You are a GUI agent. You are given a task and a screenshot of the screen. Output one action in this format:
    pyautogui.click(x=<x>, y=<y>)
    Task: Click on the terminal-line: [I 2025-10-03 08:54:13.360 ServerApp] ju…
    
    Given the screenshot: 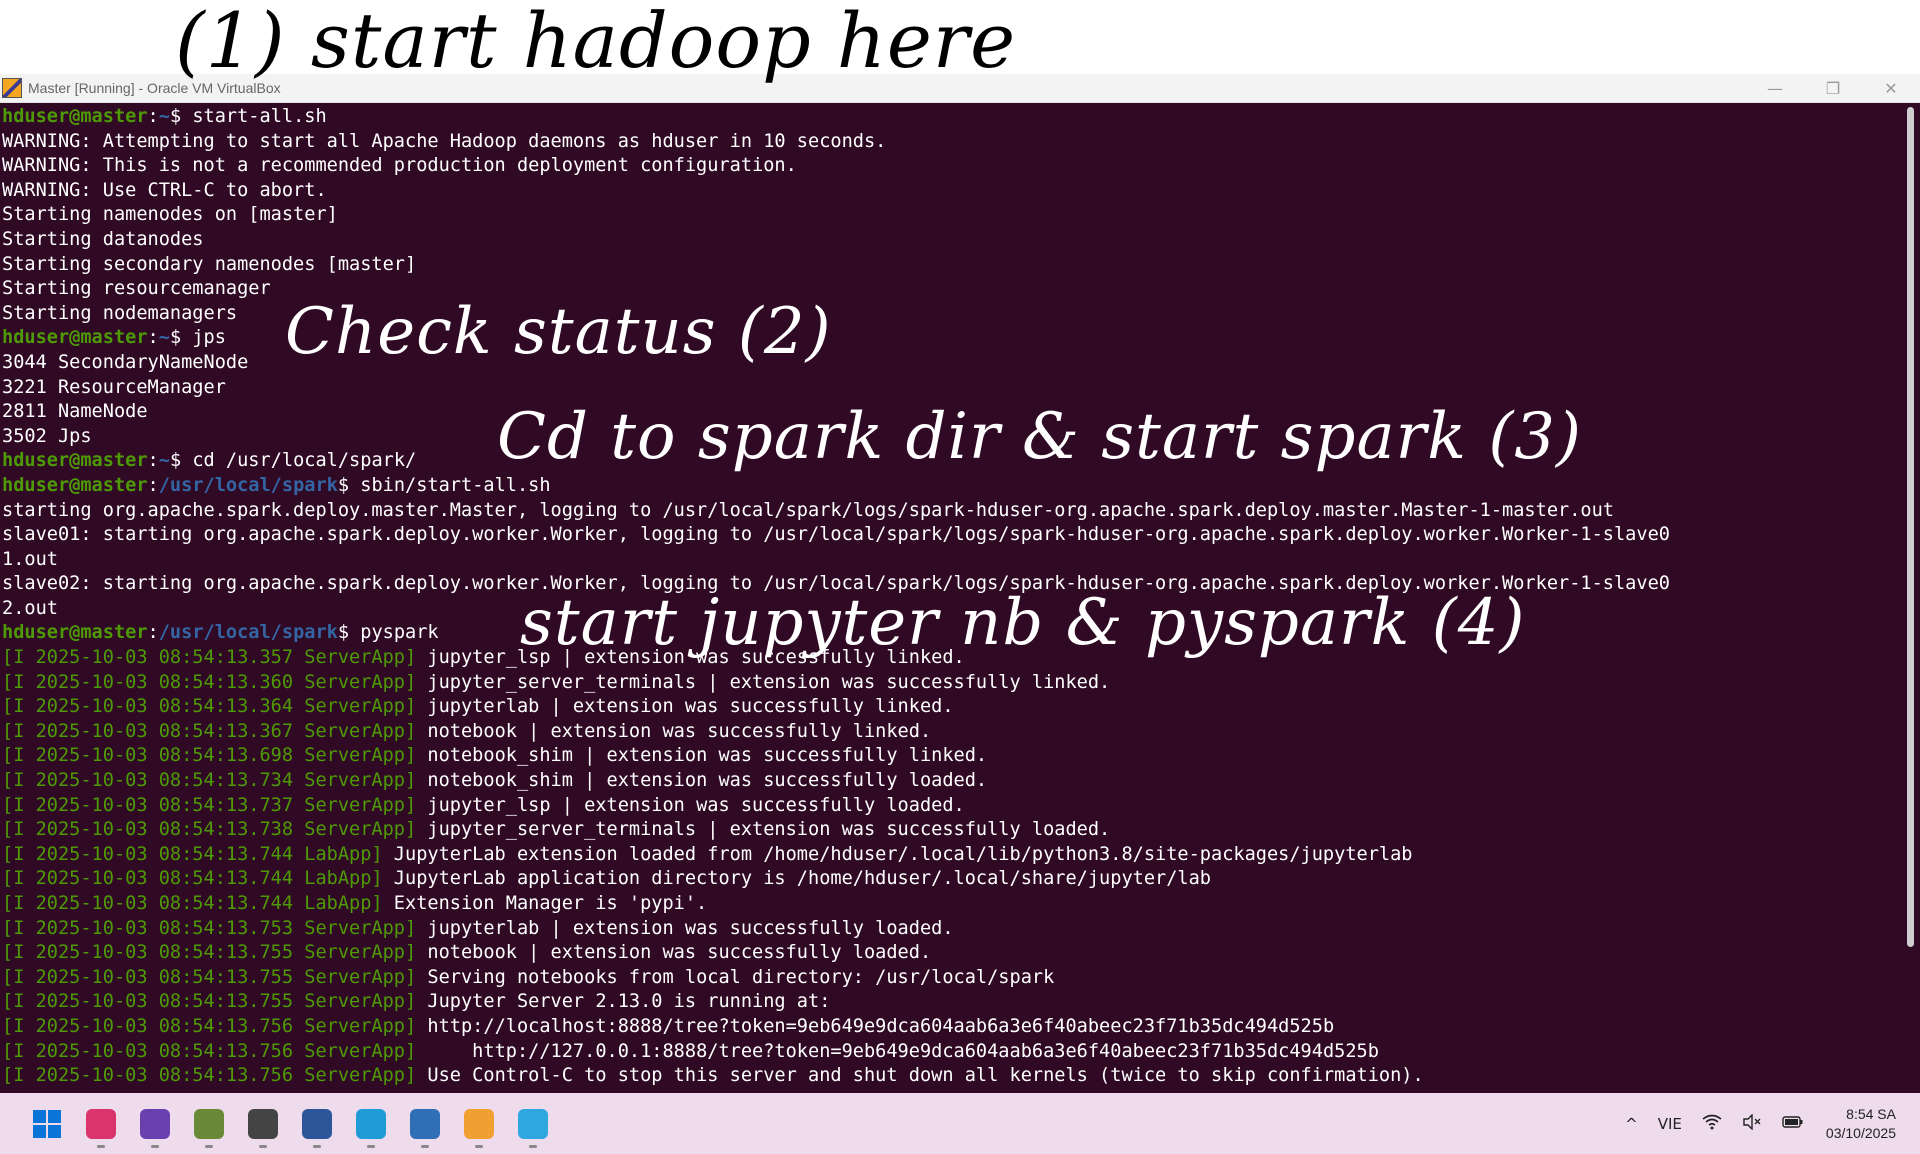 What is the action you would take?
    pyautogui.click(x=952, y=683)
    